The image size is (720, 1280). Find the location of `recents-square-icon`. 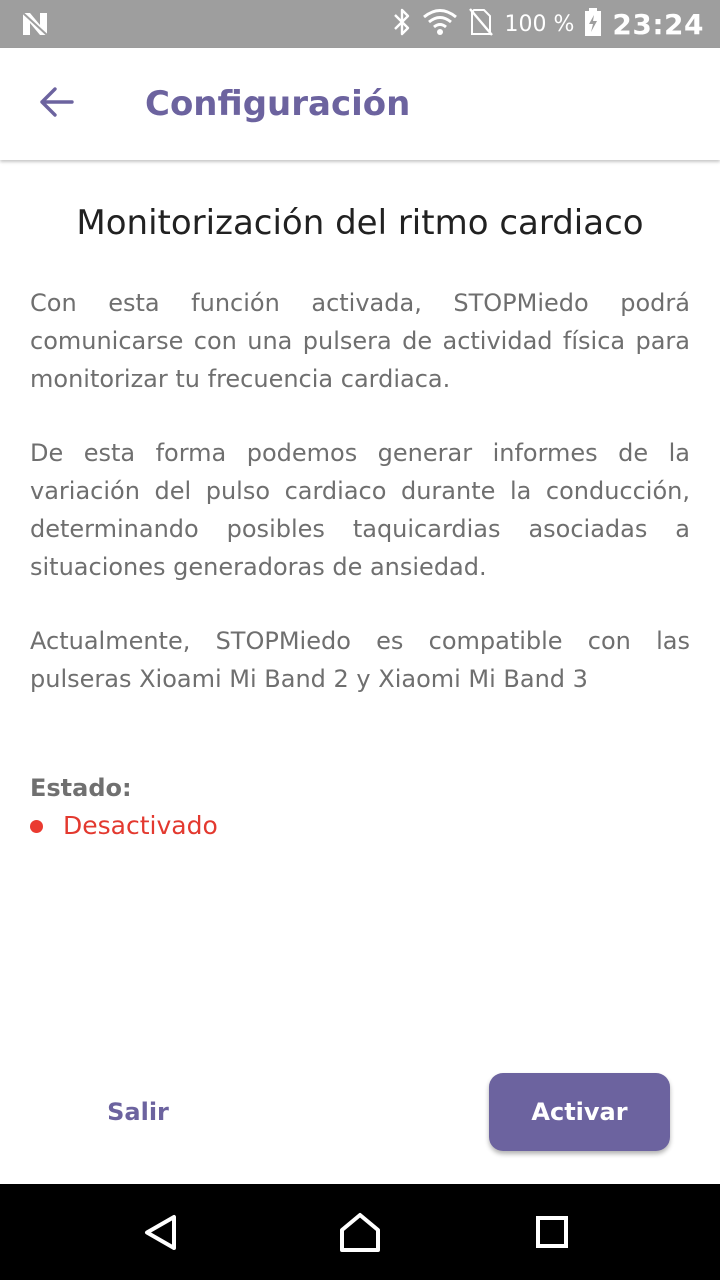

recents-square-icon is located at coordinates (552, 1241).